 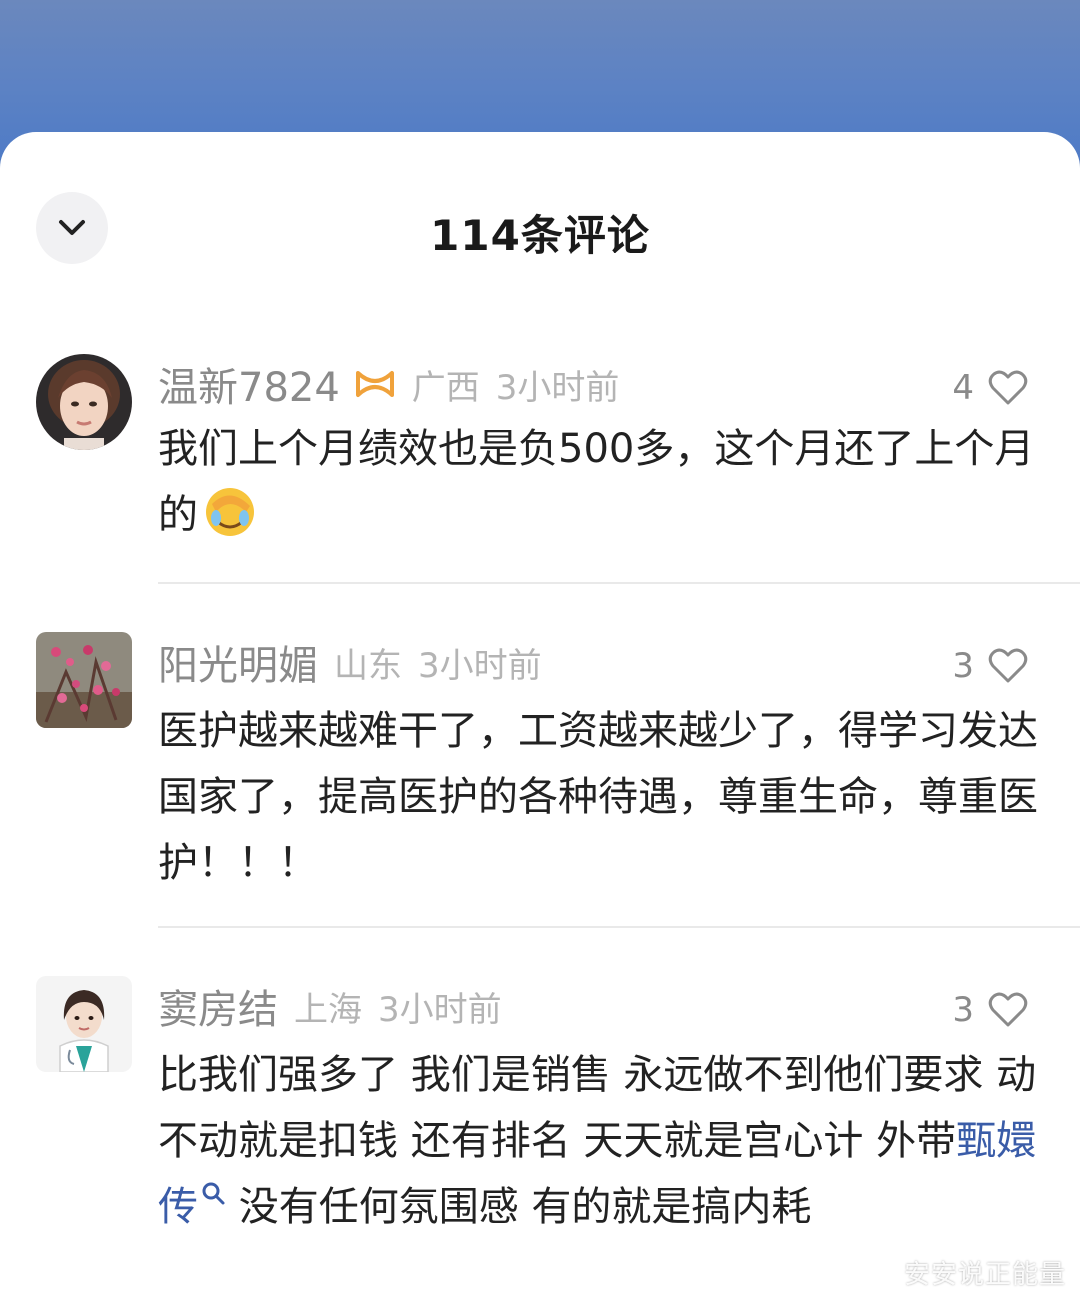 What do you see at coordinates (238, 662) in the screenshot?
I see `username: 阳光明媚` at bounding box center [238, 662].